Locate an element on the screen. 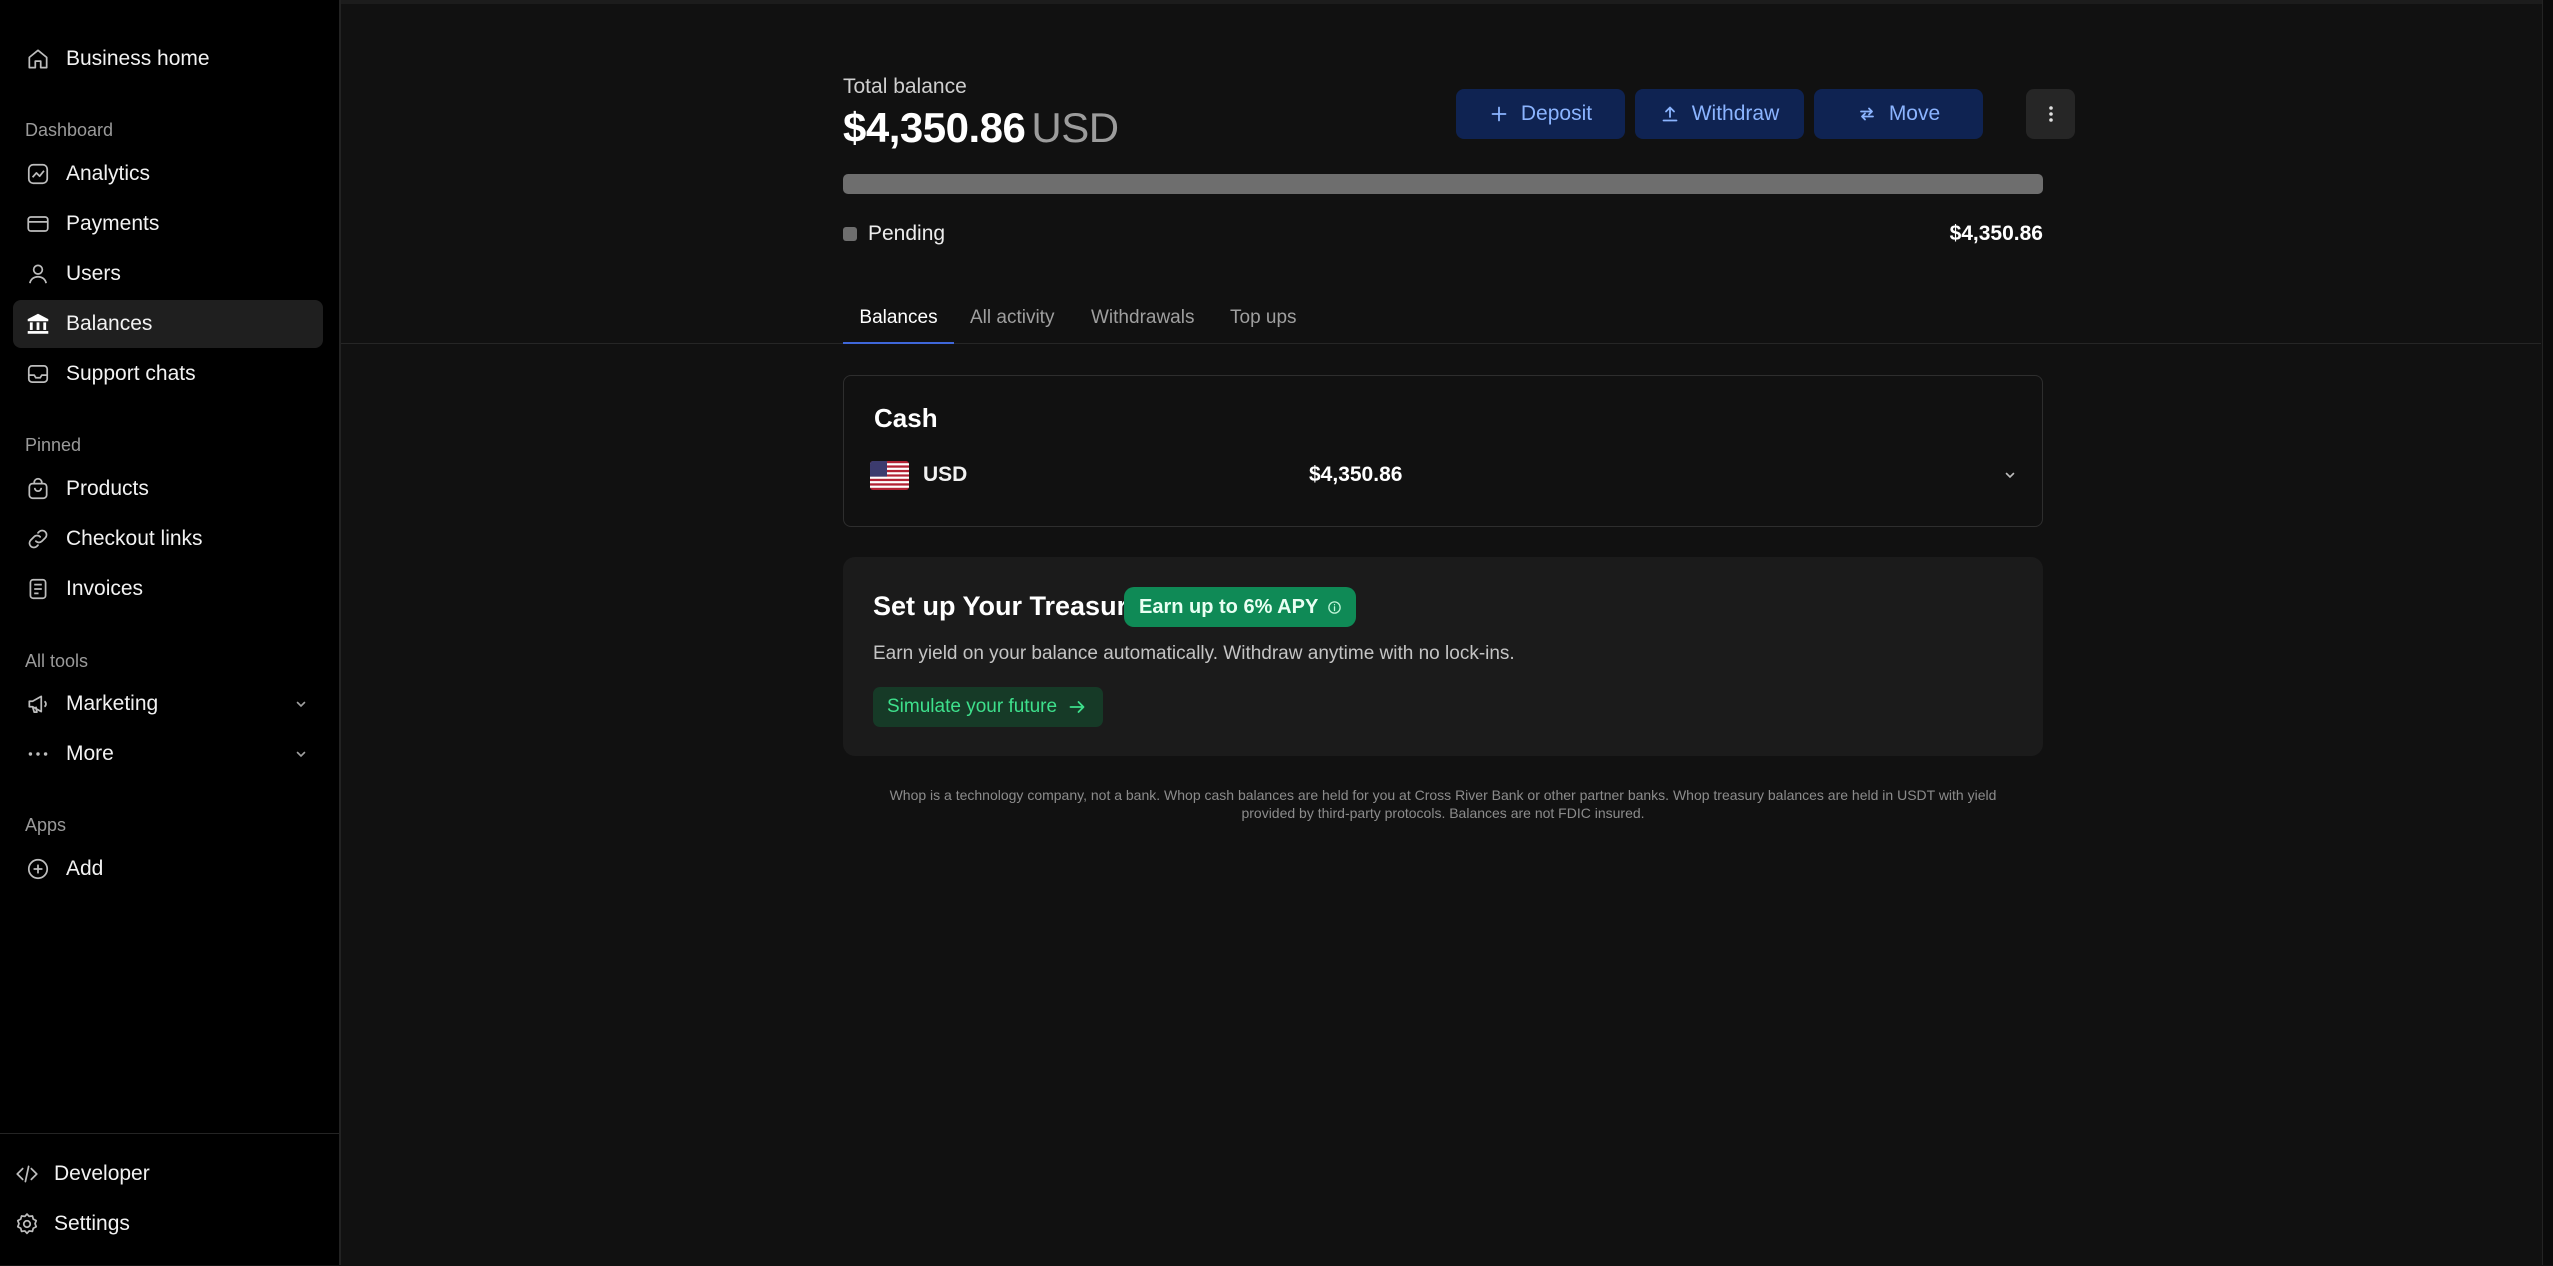  treasury-title: Set up Your Treasury is located at coordinates (1008, 606).